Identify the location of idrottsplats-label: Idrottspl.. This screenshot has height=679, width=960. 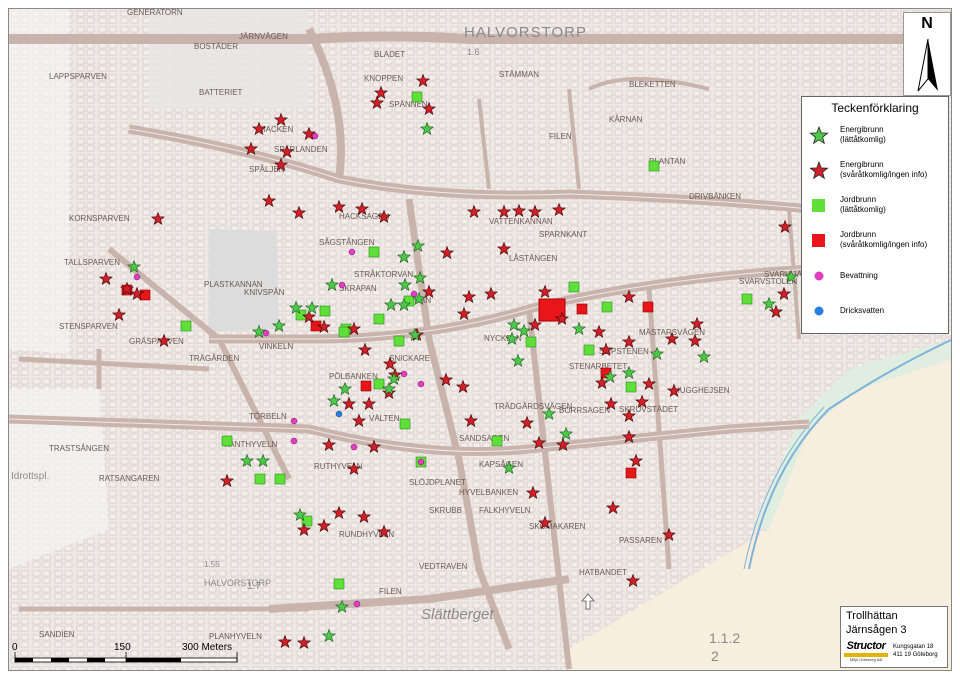
(30, 476).